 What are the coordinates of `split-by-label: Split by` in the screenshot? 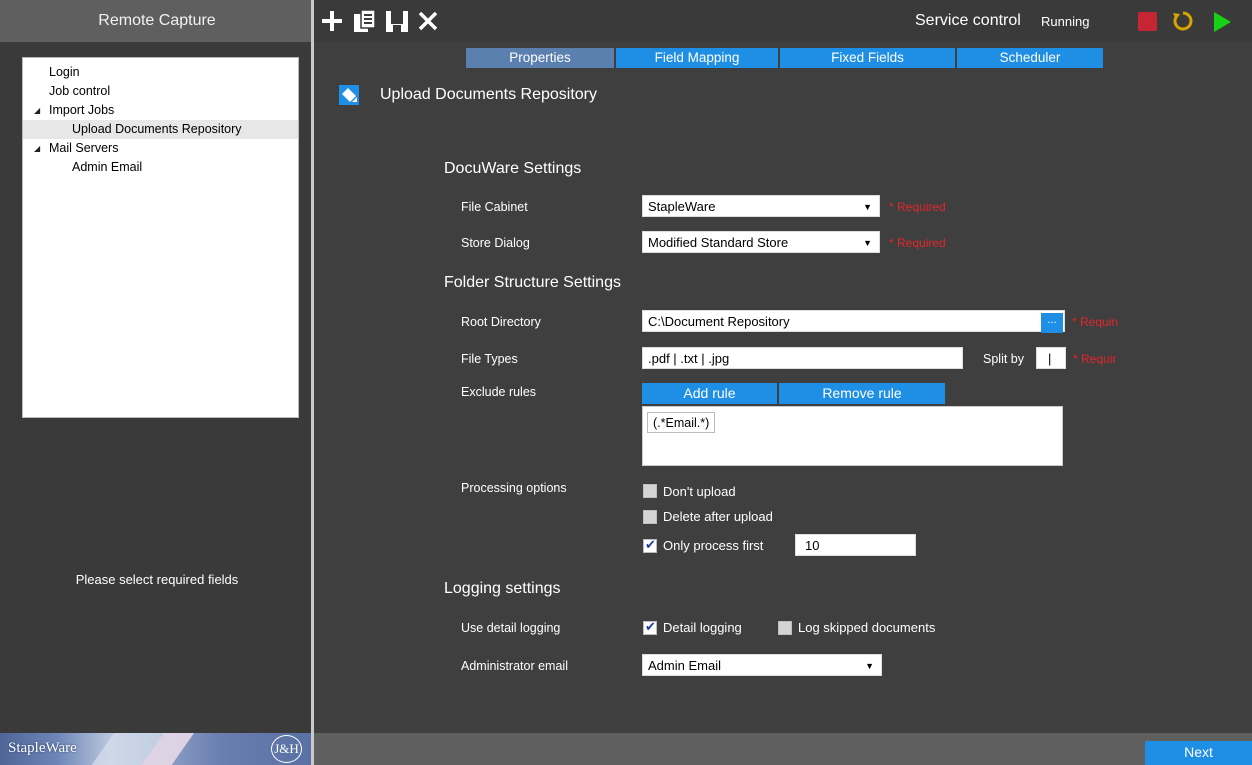 It's located at (1003, 359).